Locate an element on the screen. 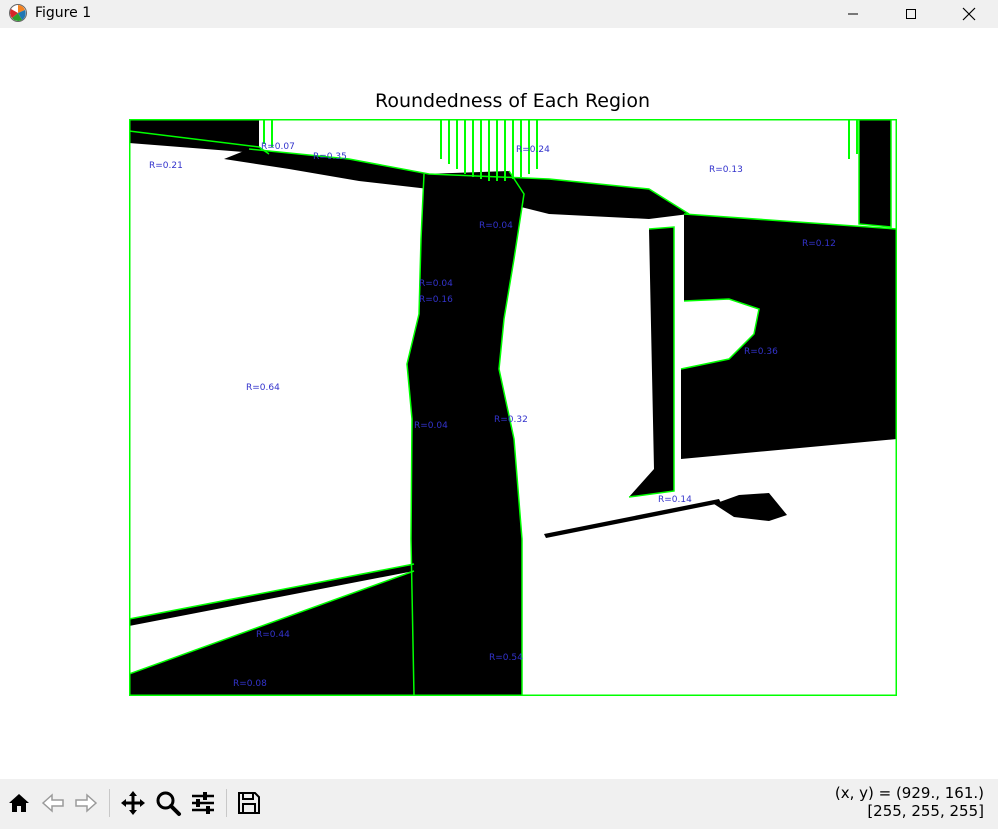  home-icon is located at coordinates (19, 803).